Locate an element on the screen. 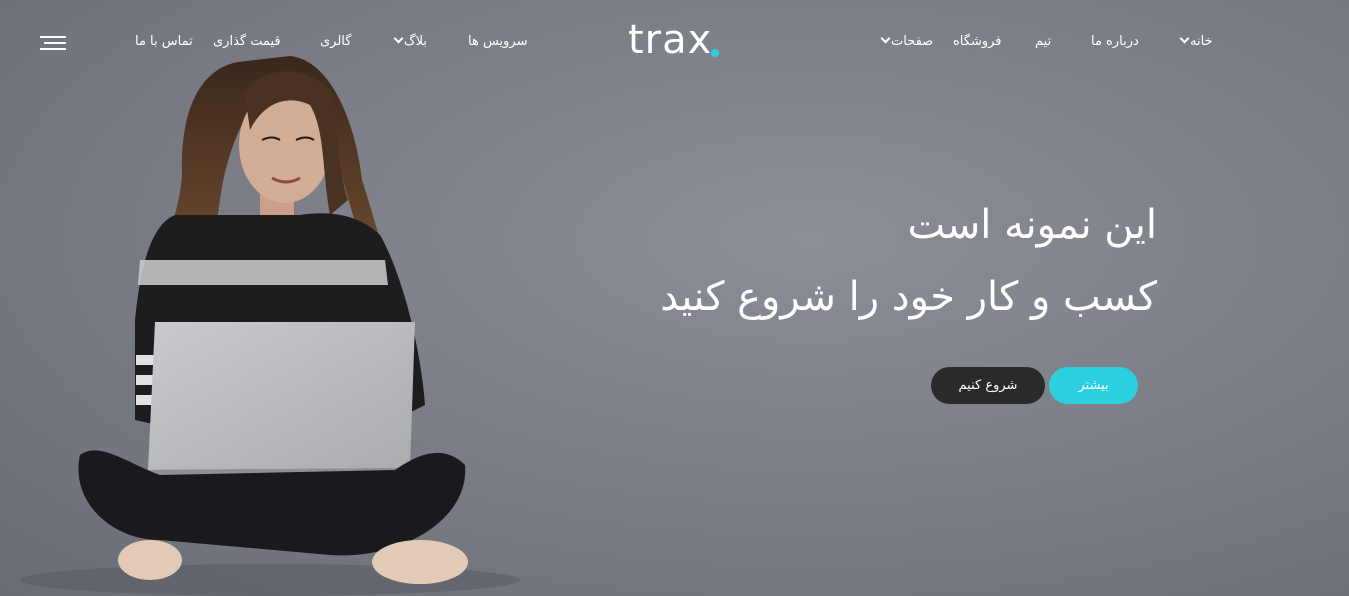 The image size is (1349, 596). hero-title-line-2: کسب و کار خود را شروع کنید is located at coordinates (908, 297).